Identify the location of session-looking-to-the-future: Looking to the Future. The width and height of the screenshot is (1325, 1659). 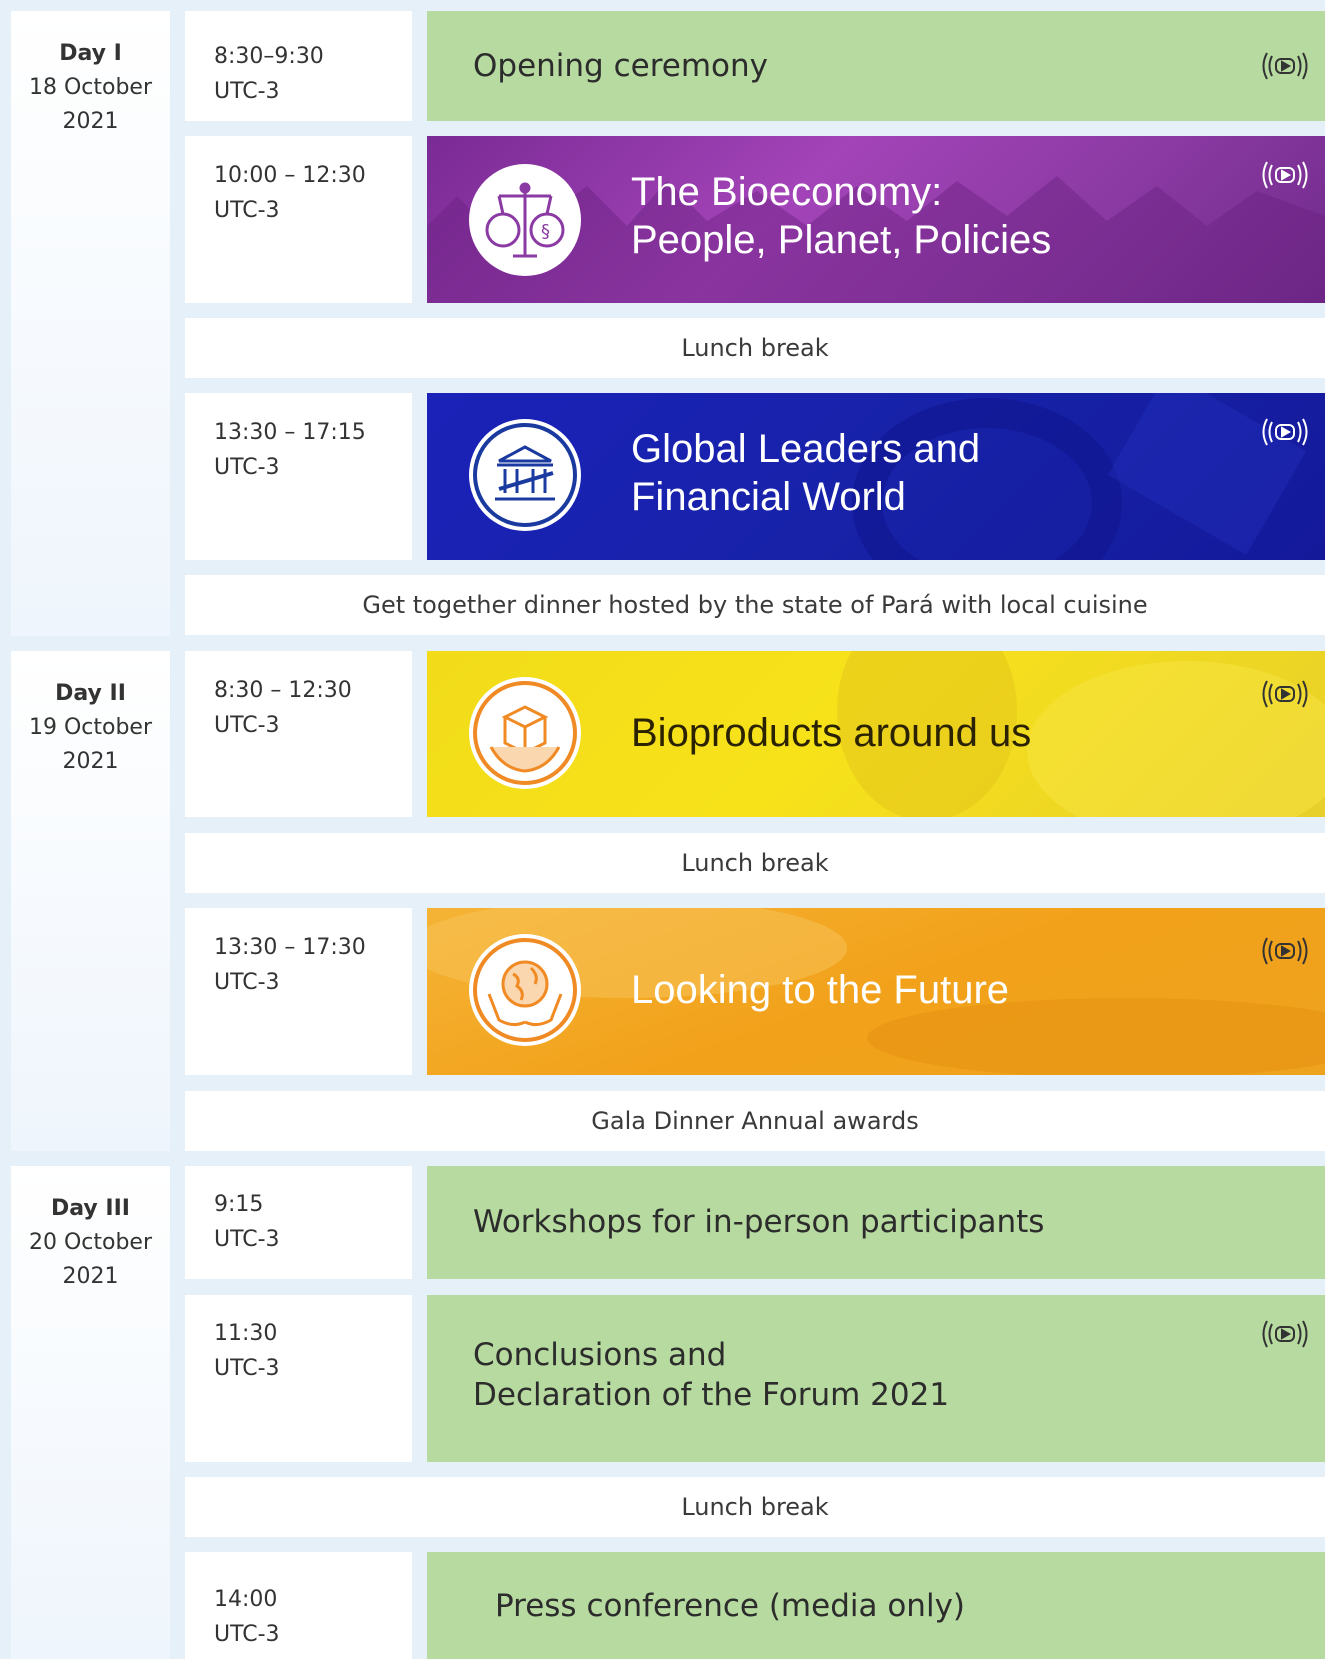
(876, 991).